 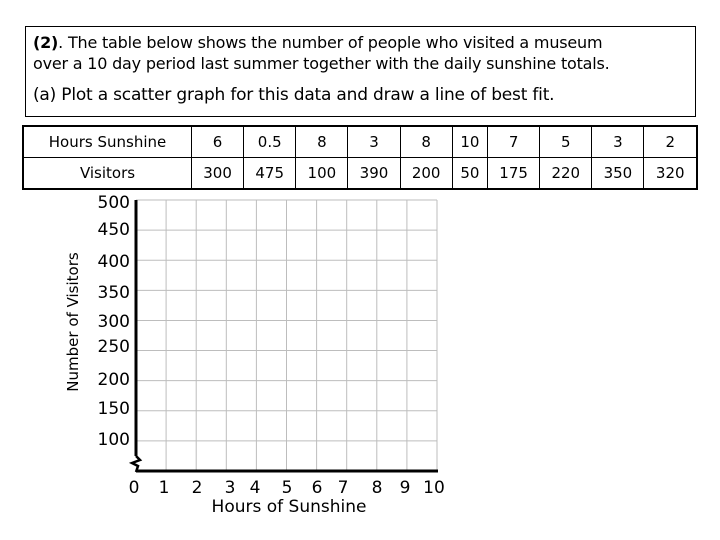 What do you see at coordinates (113, 262) in the screenshot?
I see `y-tick-label: 400` at bounding box center [113, 262].